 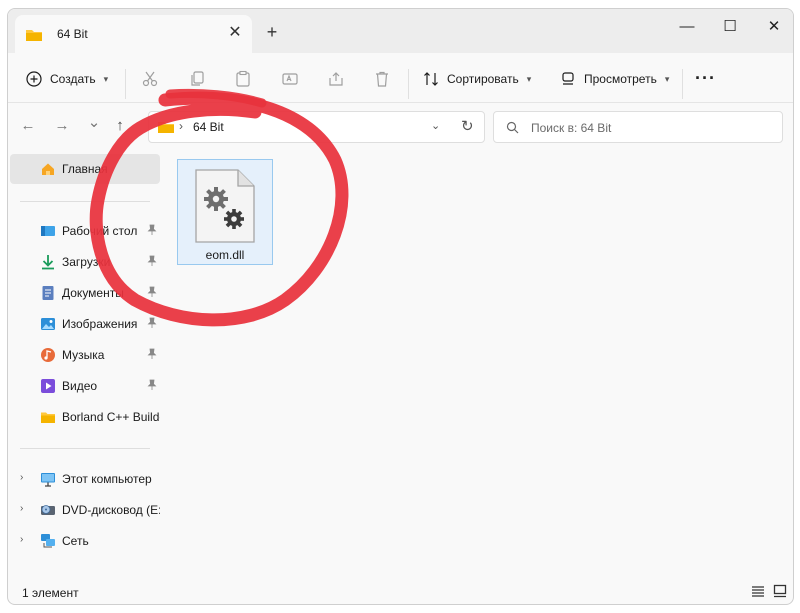 What do you see at coordinates (467, 126) in the screenshot?
I see `refresh-button: ↻` at bounding box center [467, 126].